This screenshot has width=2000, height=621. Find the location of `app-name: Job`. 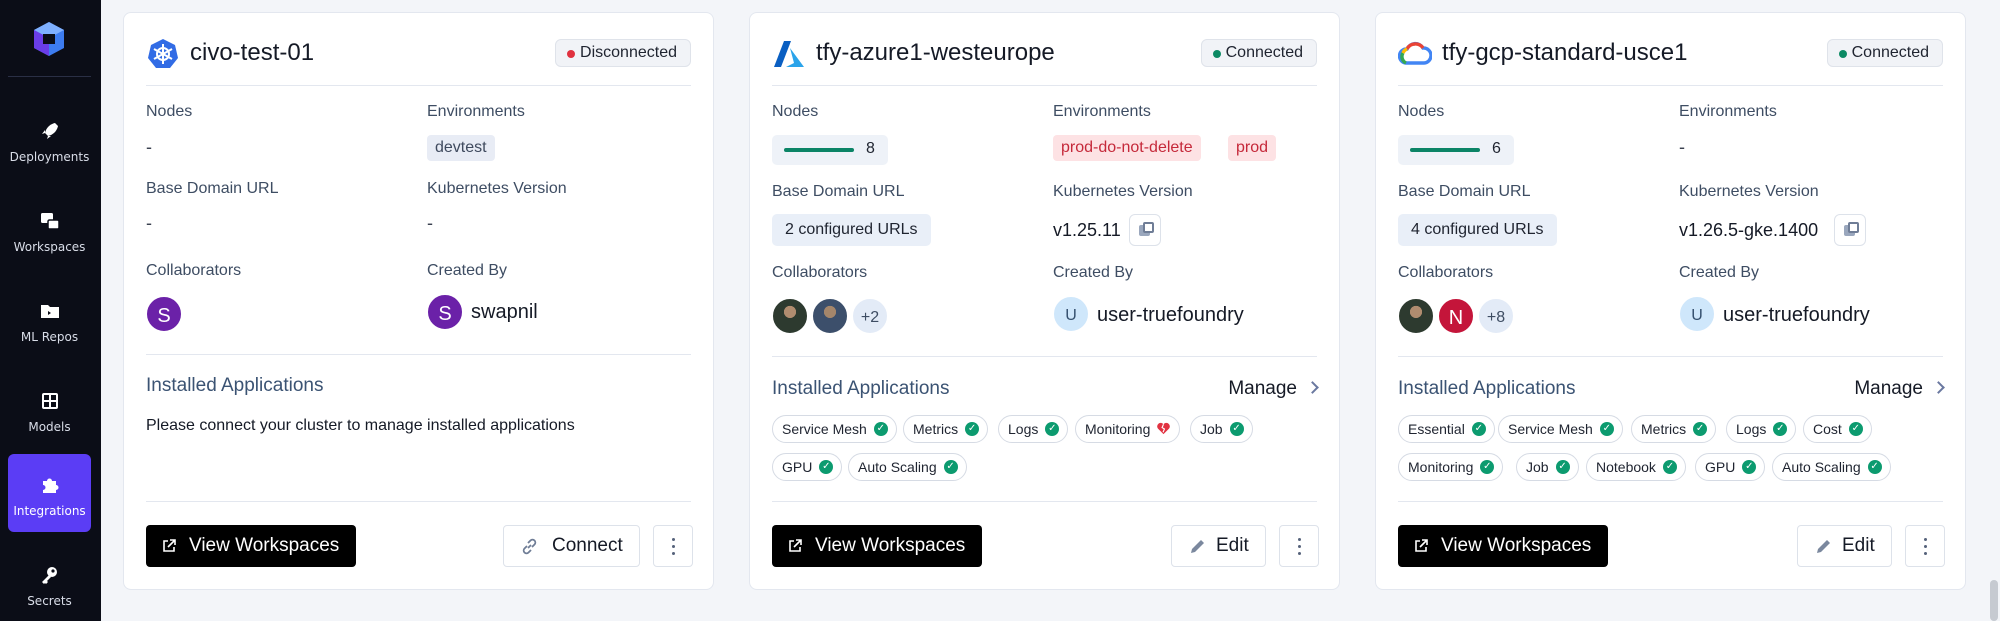

app-name: Job is located at coordinates (1537, 467).